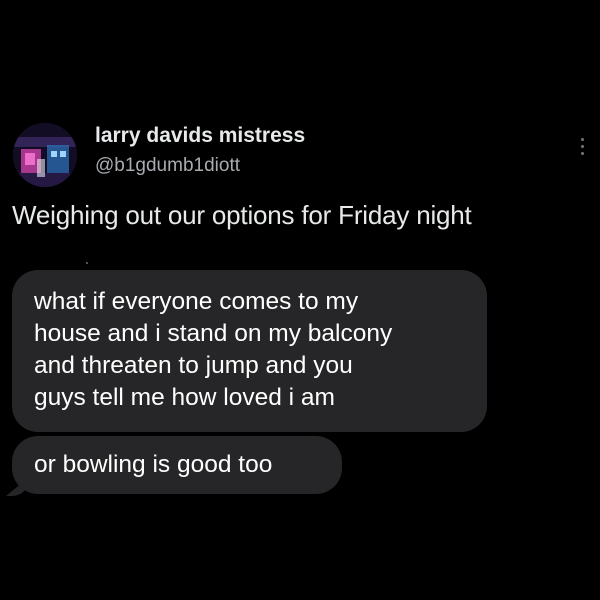 The image size is (600, 600). What do you see at coordinates (193, 365) in the screenshot?
I see `message-line: and threaten to jump and you` at bounding box center [193, 365].